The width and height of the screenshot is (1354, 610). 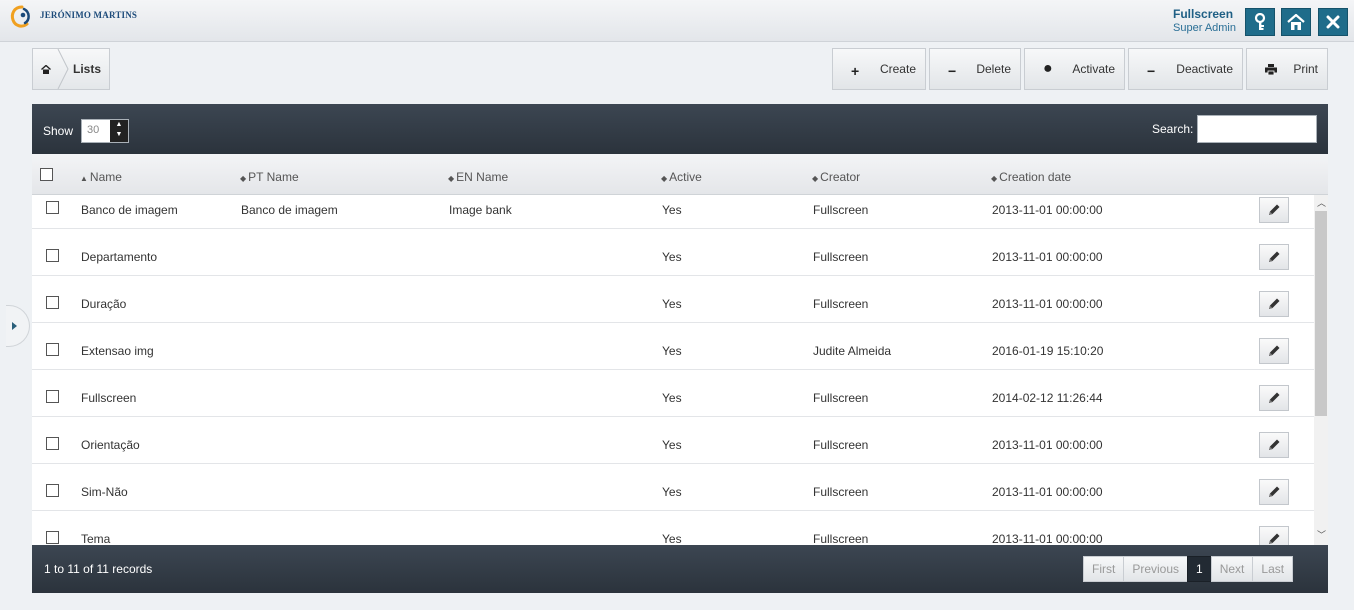 What do you see at coordinates (1199, 569) in the screenshot?
I see `pager-current-page: 1` at bounding box center [1199, 569].